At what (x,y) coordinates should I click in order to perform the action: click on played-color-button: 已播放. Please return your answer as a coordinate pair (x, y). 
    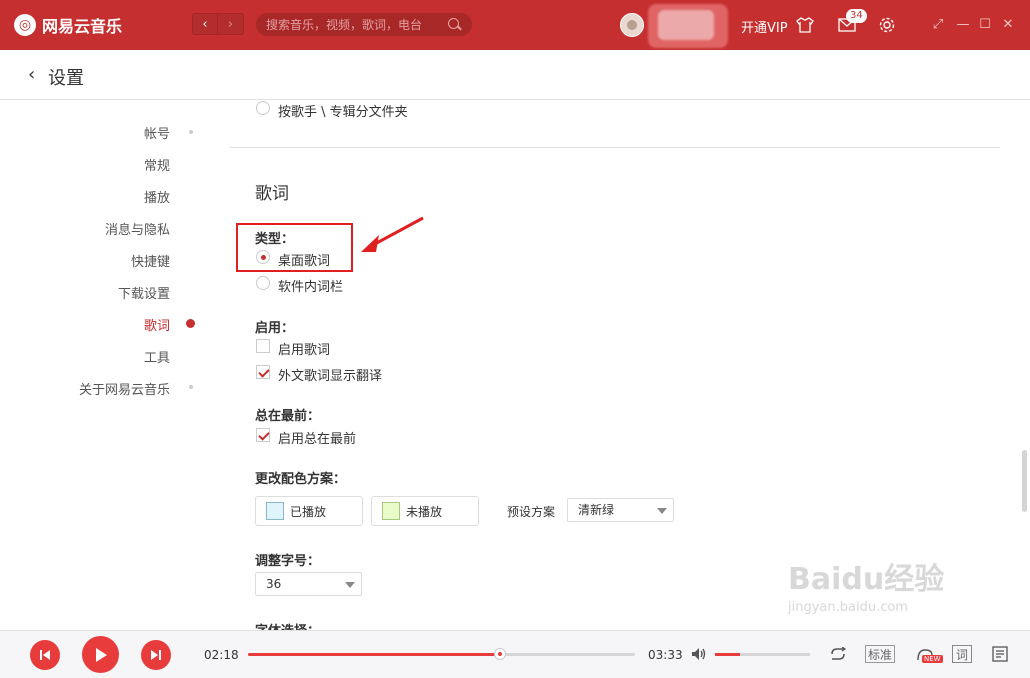
    Looking at the image, I should click on (309, 511).